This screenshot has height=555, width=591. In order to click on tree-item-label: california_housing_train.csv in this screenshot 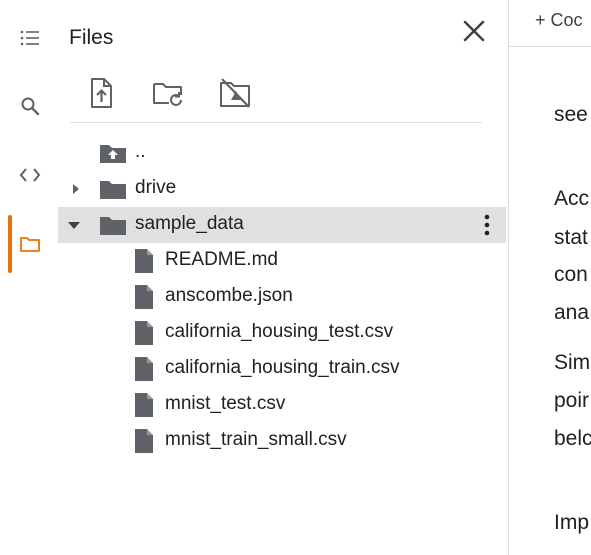, I will do `click(282, 367)`.